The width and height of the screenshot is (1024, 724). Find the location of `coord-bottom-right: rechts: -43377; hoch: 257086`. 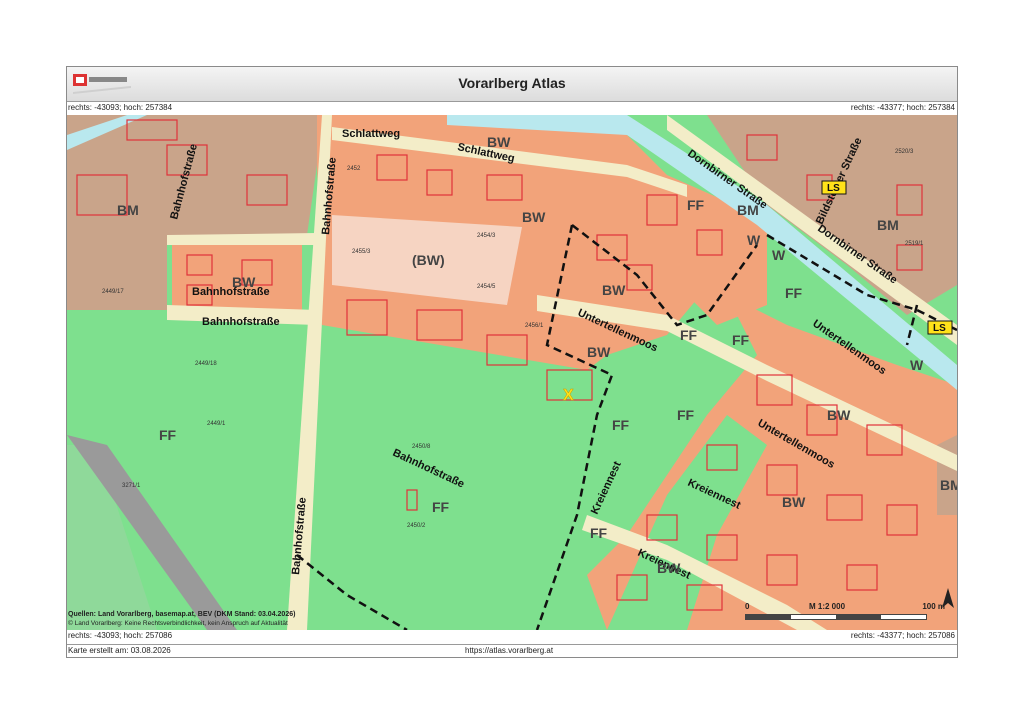

coord-bottom-right: rechts: -43377; hoch: 257086 is located at coordinates (902, 635).